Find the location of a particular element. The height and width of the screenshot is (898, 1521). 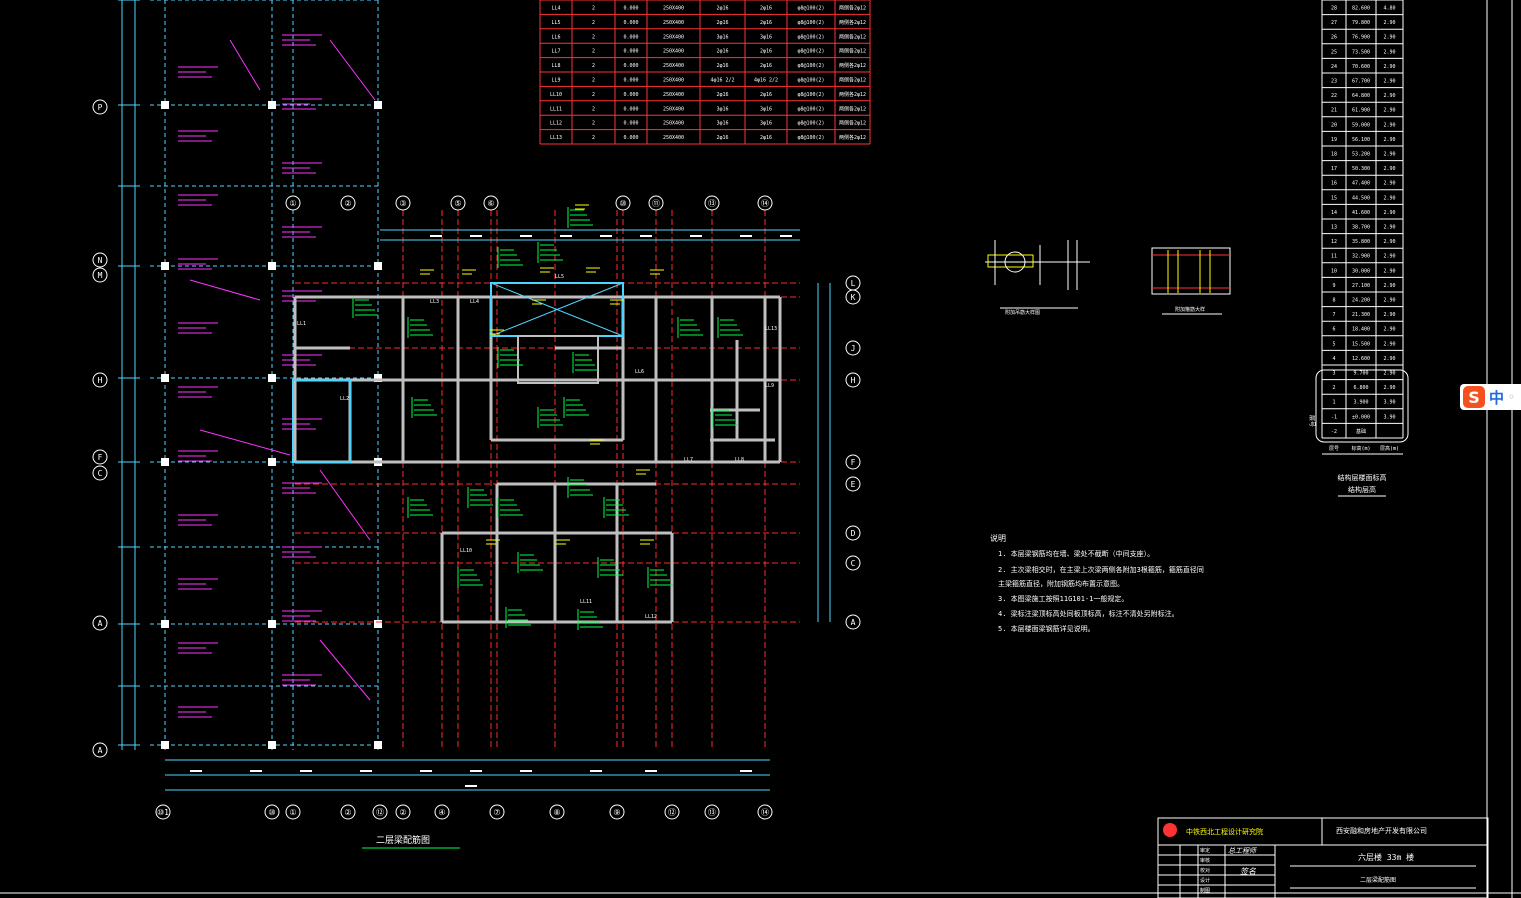

floor-table-cell: 15 is located at coordinates (1334, 198).